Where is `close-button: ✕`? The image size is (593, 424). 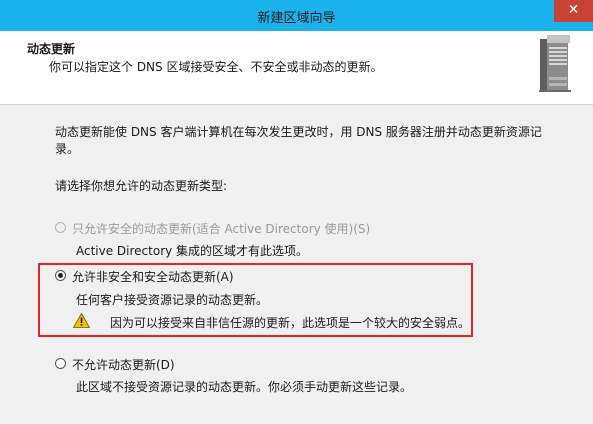 close-button: ✕ is located at coordinates (573, 11).